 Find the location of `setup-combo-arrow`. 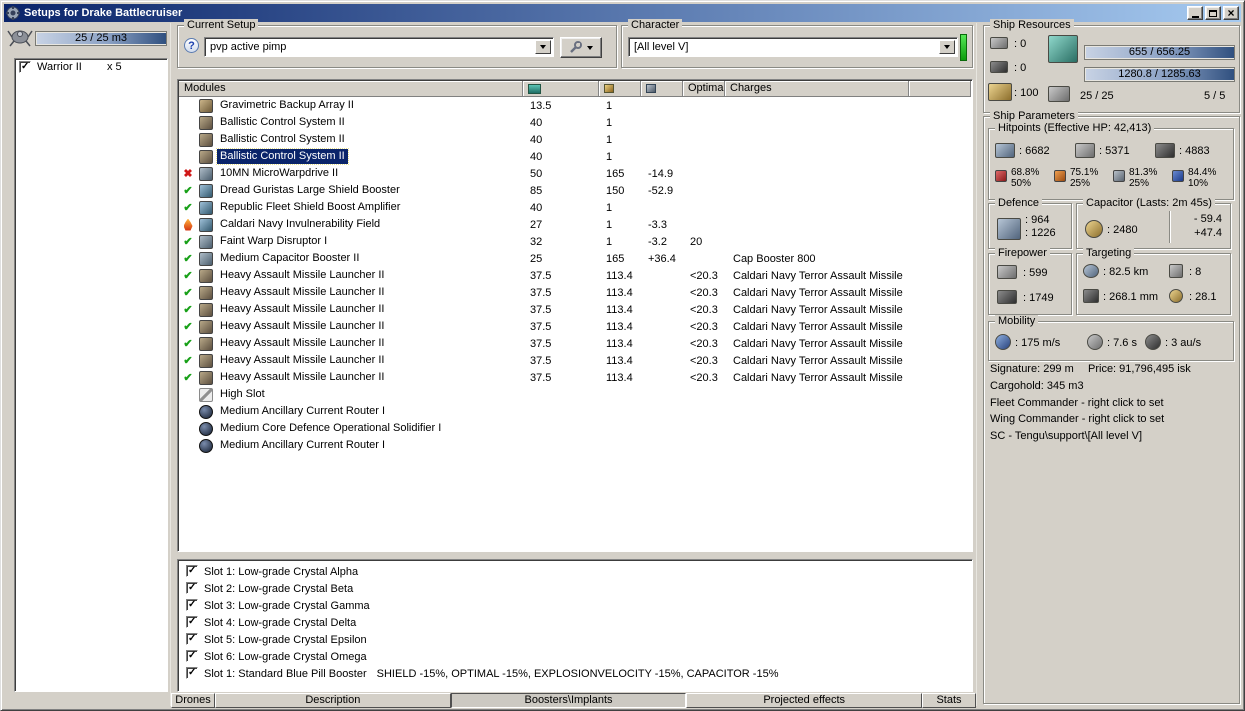

setup-combo-arrow is located at coordinates (543, 47).